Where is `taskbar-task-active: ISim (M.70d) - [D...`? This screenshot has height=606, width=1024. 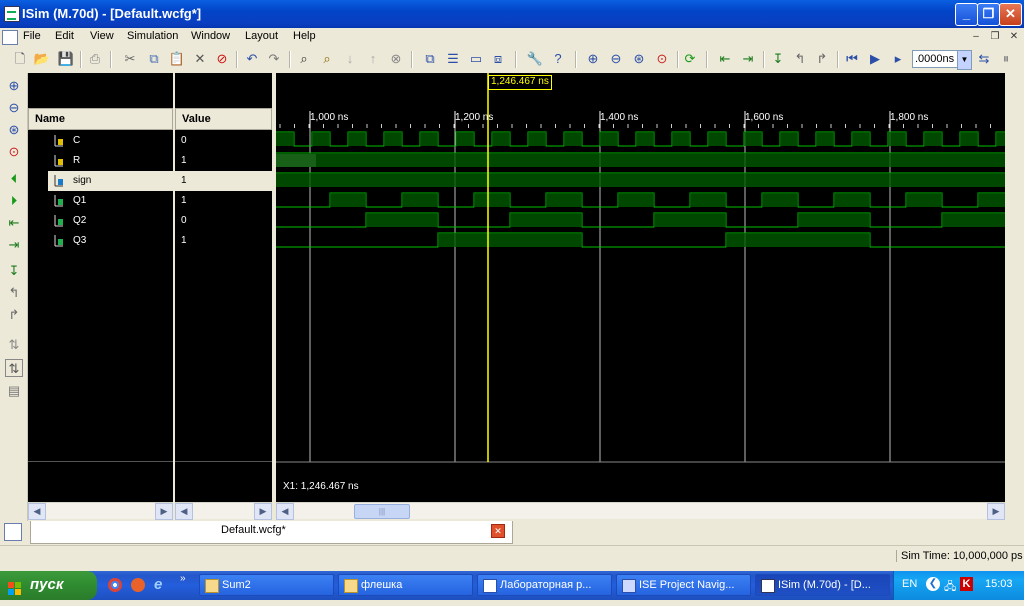 taskbar-task-active: ISim (M.70d) - [D... is located at coordinates (822, 585).